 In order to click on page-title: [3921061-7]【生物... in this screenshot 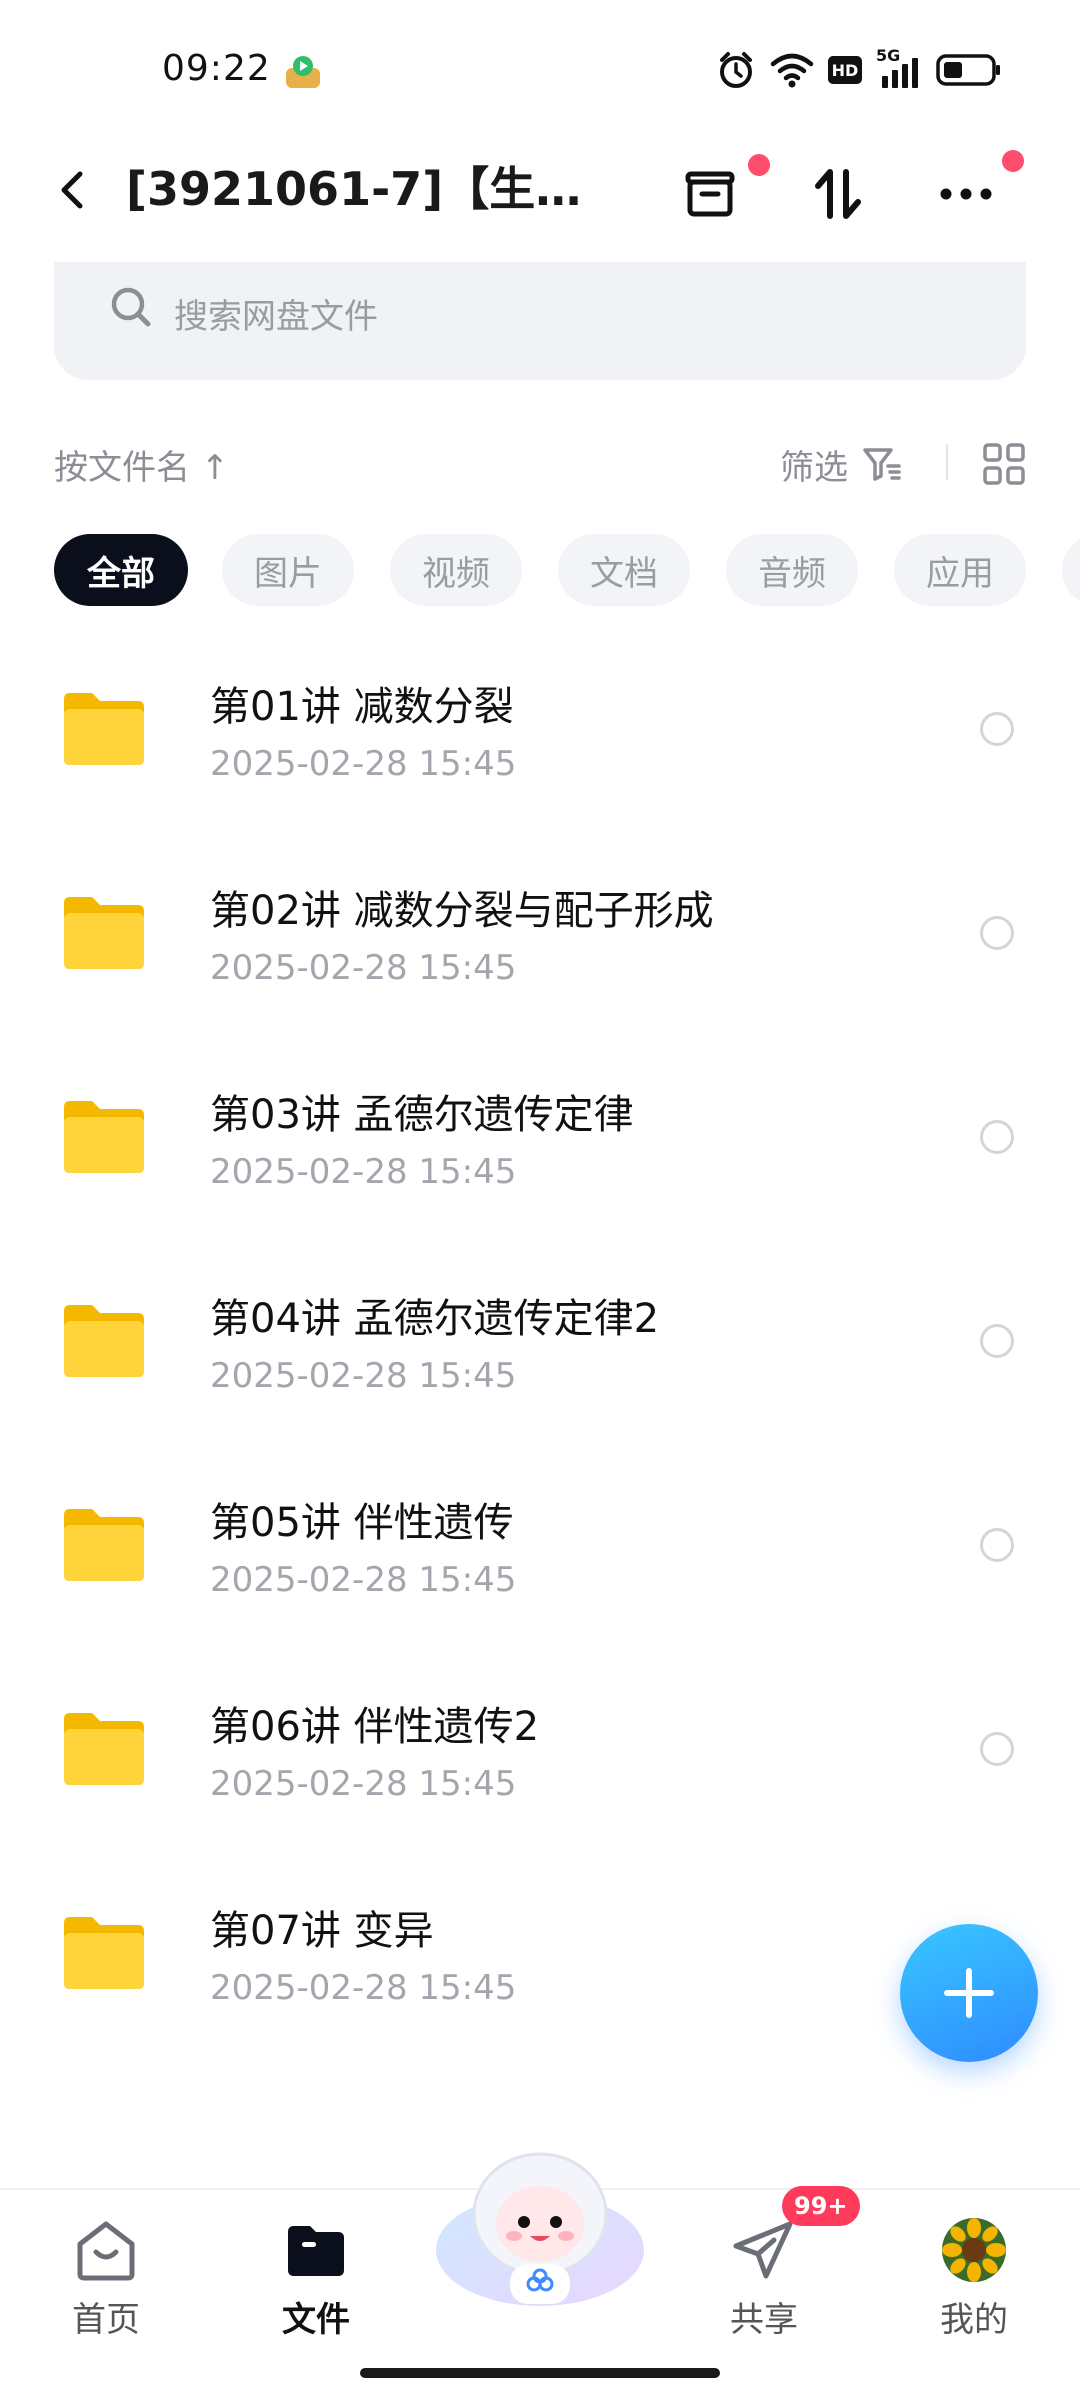, I will do `click(361, 189)`.